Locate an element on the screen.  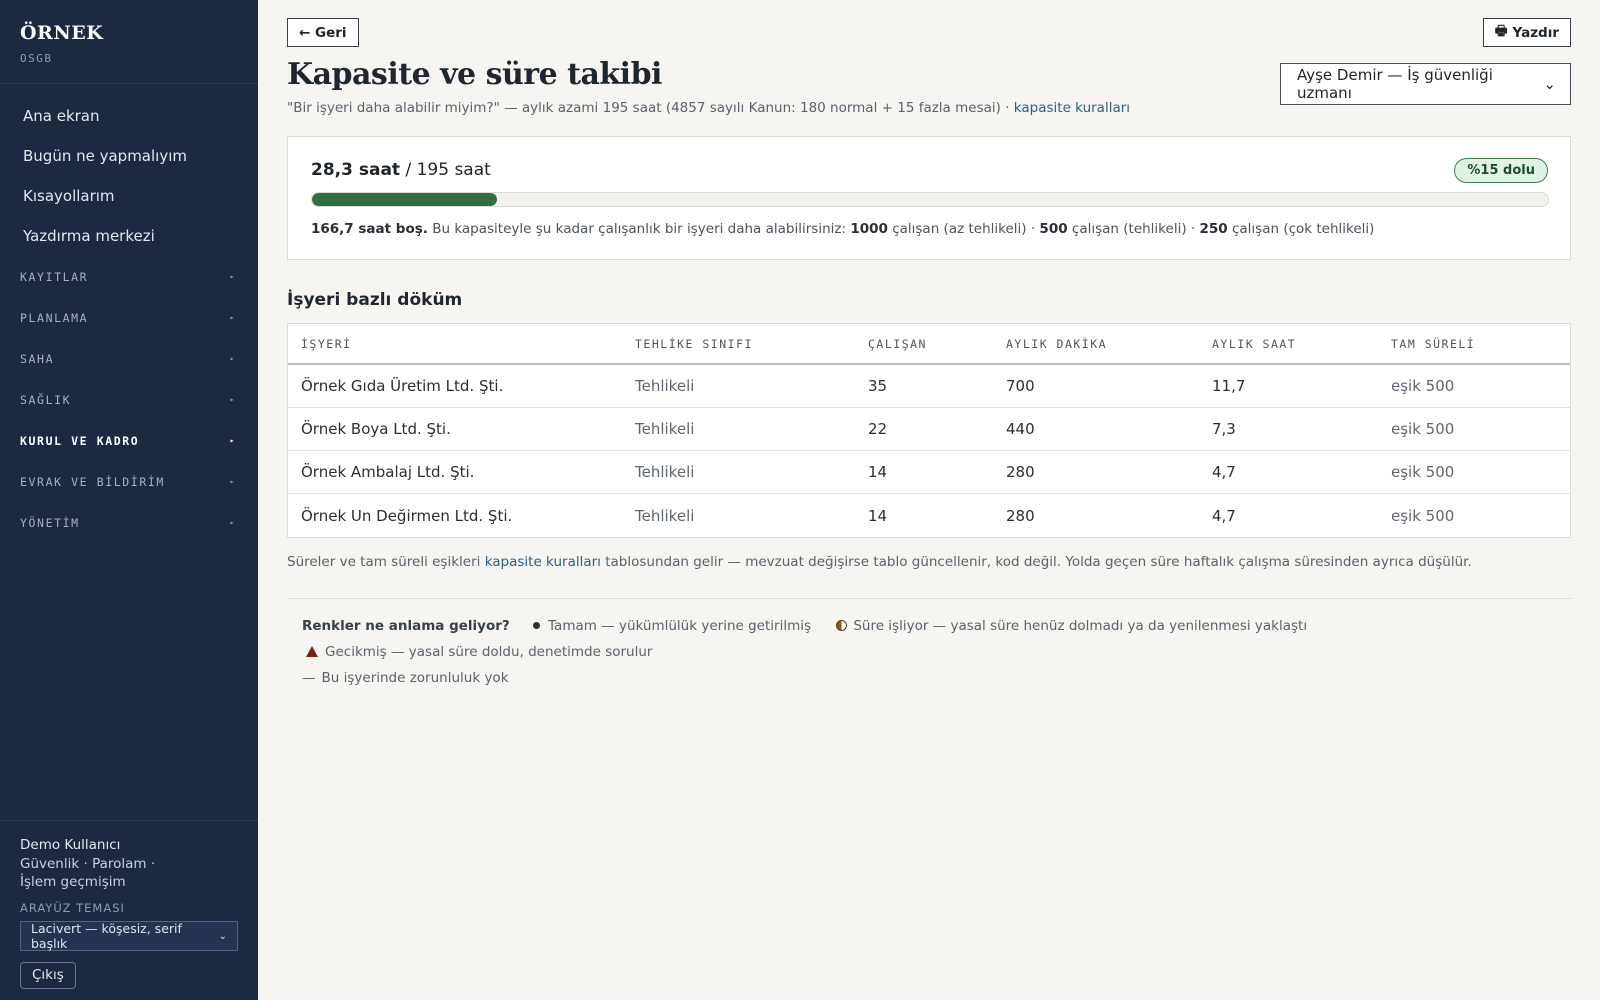
cell-workplace: Örnek Boya Ltd. Şti. is located at coordinates (376, 429).